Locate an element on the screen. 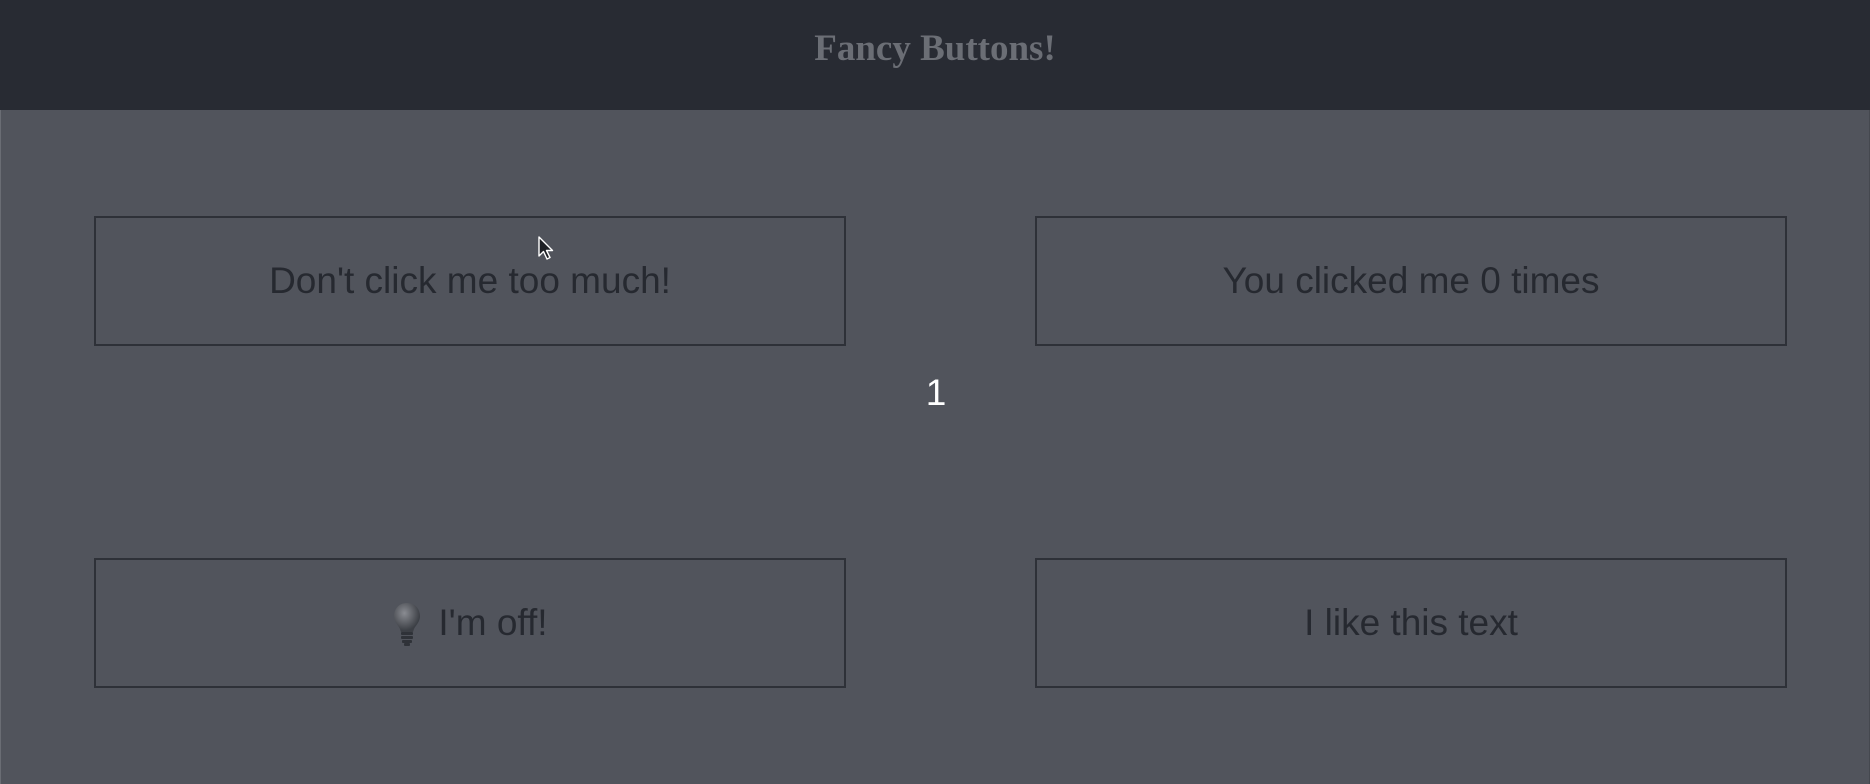 This screenshot has height=784, width=1870. click-counter-button: You clicked me 0 times is located at coordinates (1411, 281).